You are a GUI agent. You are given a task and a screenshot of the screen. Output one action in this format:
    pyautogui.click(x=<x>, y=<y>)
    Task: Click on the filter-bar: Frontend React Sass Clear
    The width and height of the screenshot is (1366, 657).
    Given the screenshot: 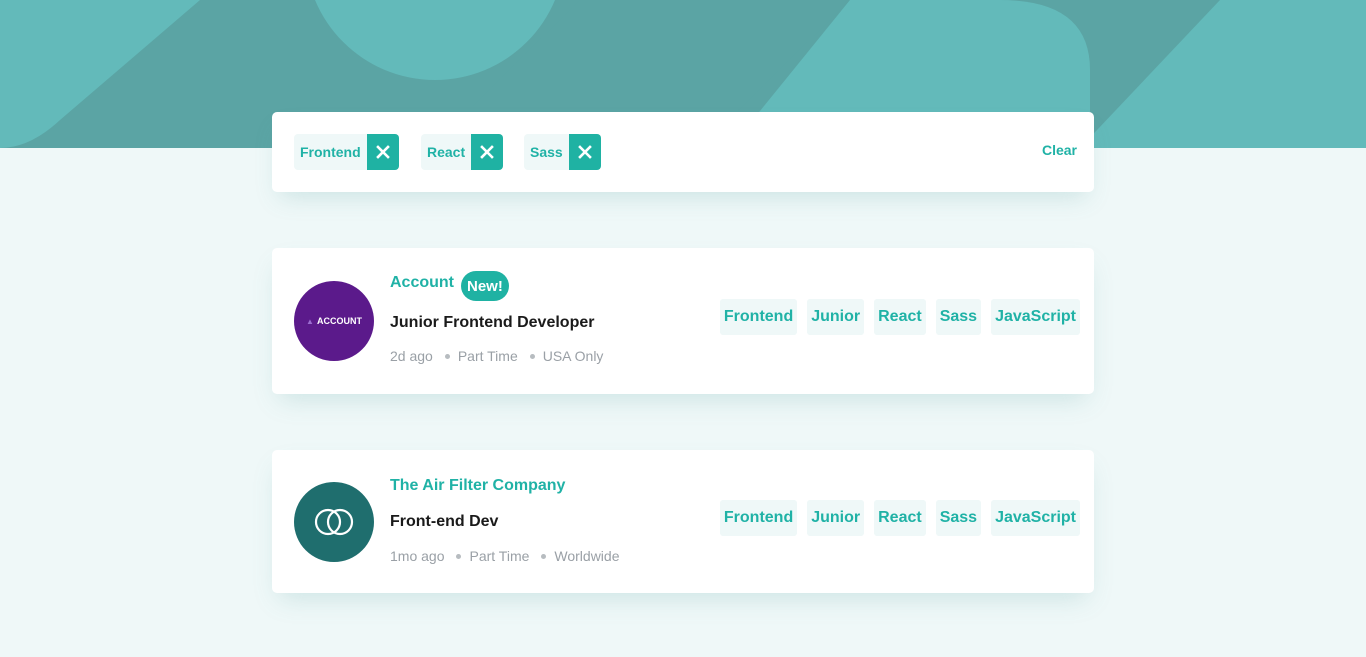 What is the action you would take?
    pyautogui.click(x=683, y=152)
    